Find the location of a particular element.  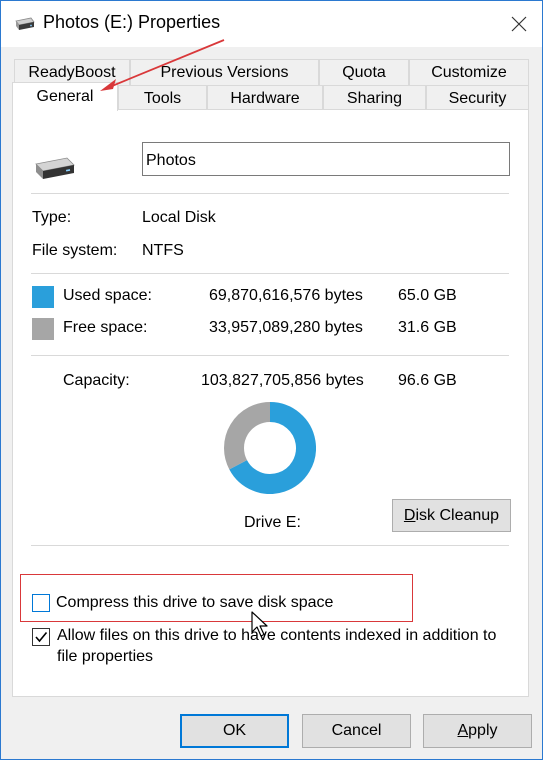

window-title: Photos (E:) Properties is located at coordinates (132, 22).